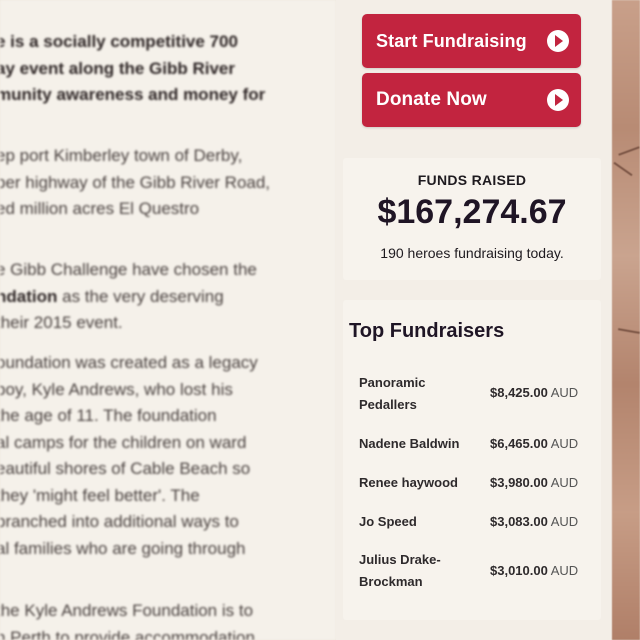 The width and height of the screenshot is (640, 640). What do you see at coordinates (29, 296) in the screenshot?
I see `foundation-name-bold: ndation` at bounding box center [29, 296].